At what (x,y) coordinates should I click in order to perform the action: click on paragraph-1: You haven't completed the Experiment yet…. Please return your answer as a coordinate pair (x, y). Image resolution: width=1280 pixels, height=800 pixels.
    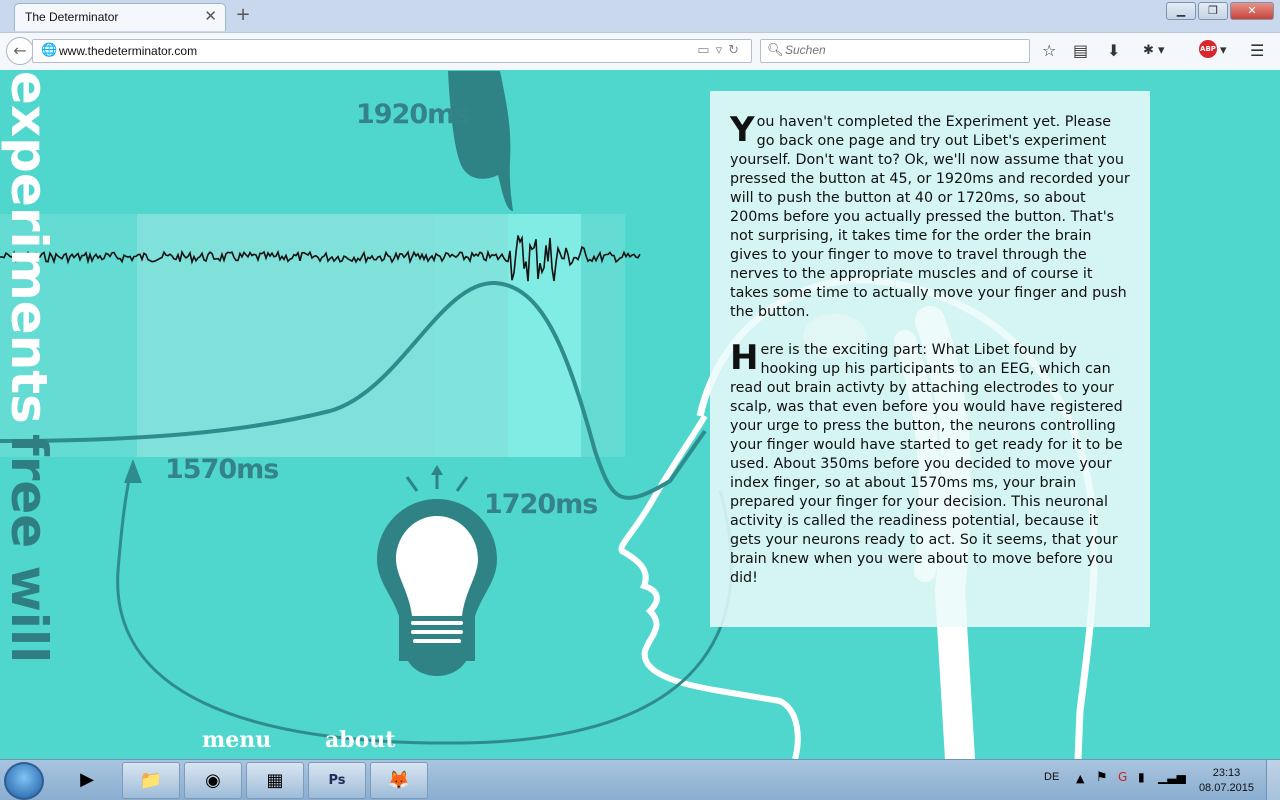
    Looking at the image, I should click on (931, 217).